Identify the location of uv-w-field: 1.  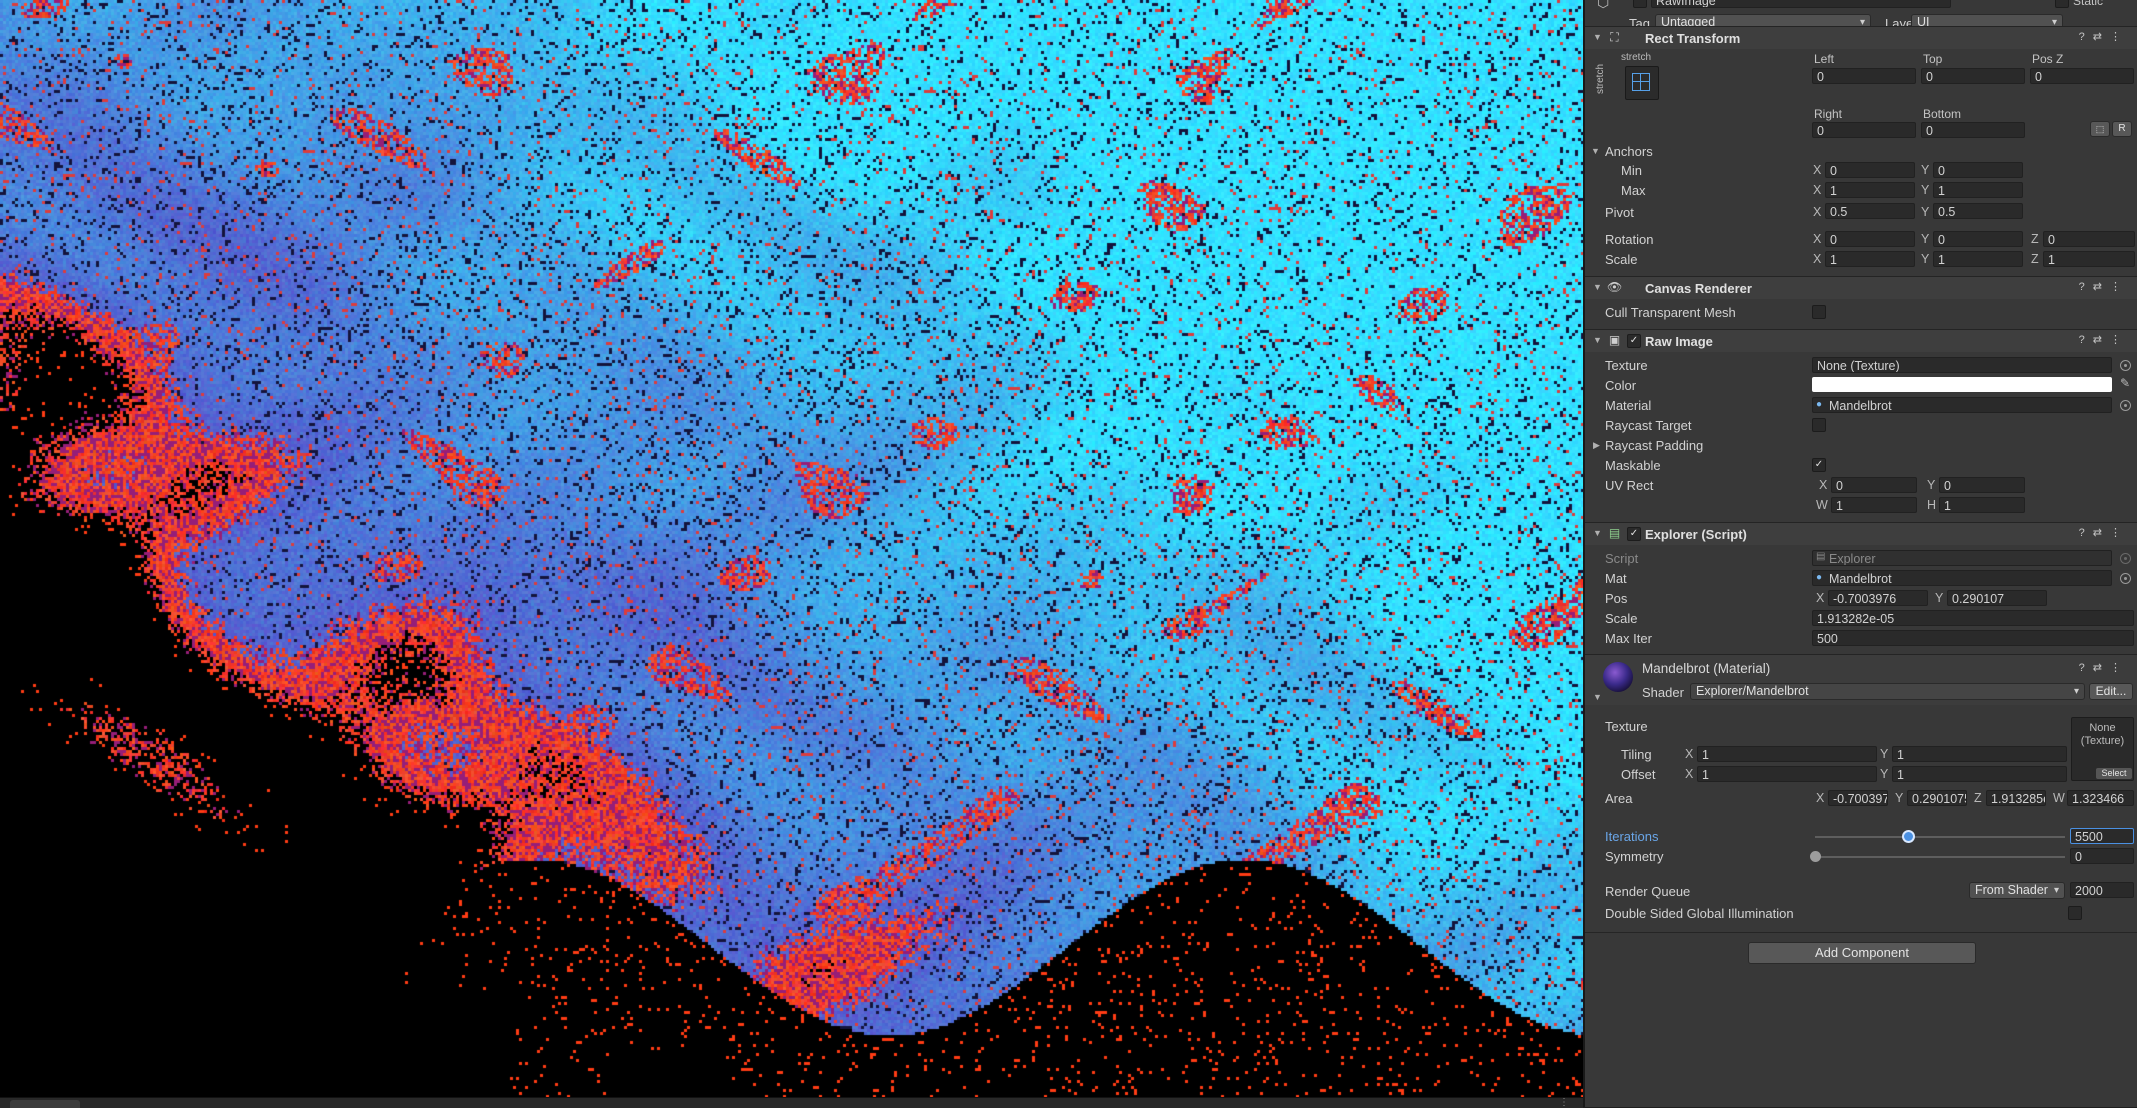
(1874, 505).